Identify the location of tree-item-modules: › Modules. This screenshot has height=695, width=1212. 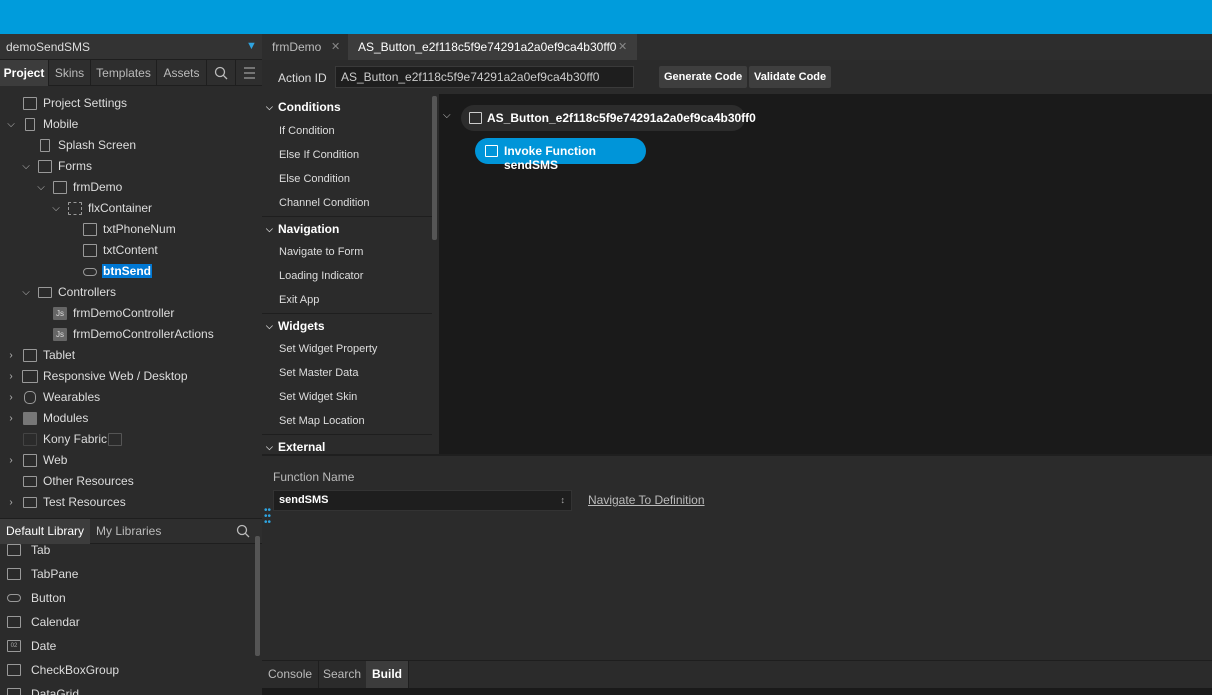
(131, 418).